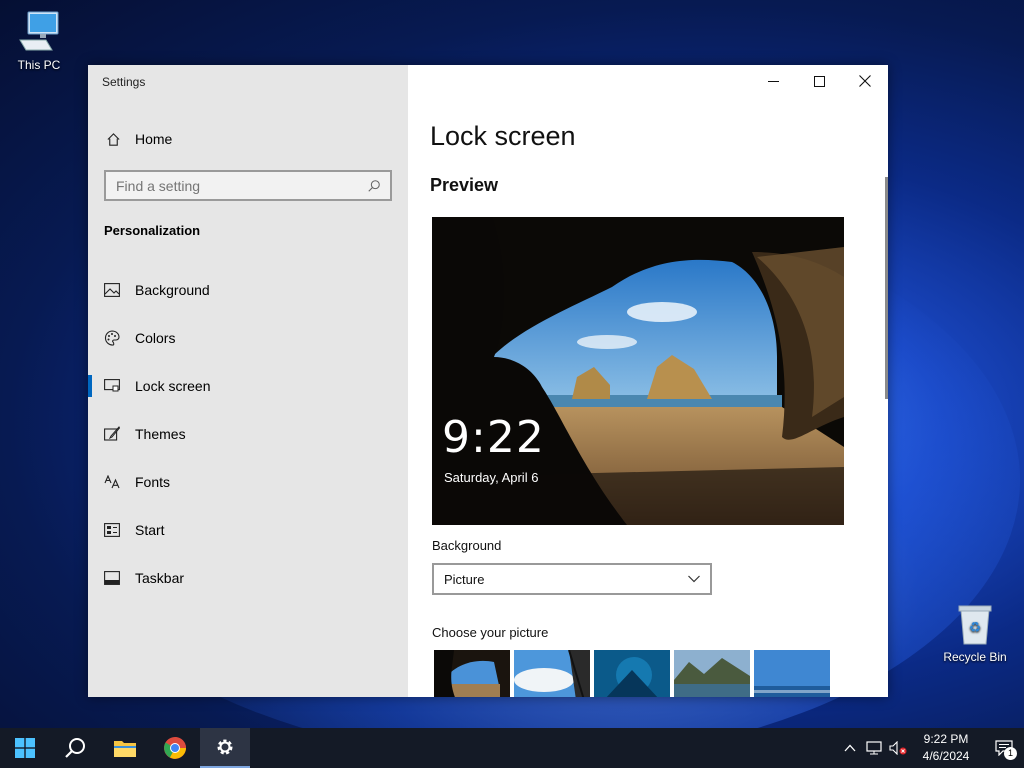 This screenshot has width=1024, height=768. I want to click on sidebar-item-home: Home, so click(248, 139).